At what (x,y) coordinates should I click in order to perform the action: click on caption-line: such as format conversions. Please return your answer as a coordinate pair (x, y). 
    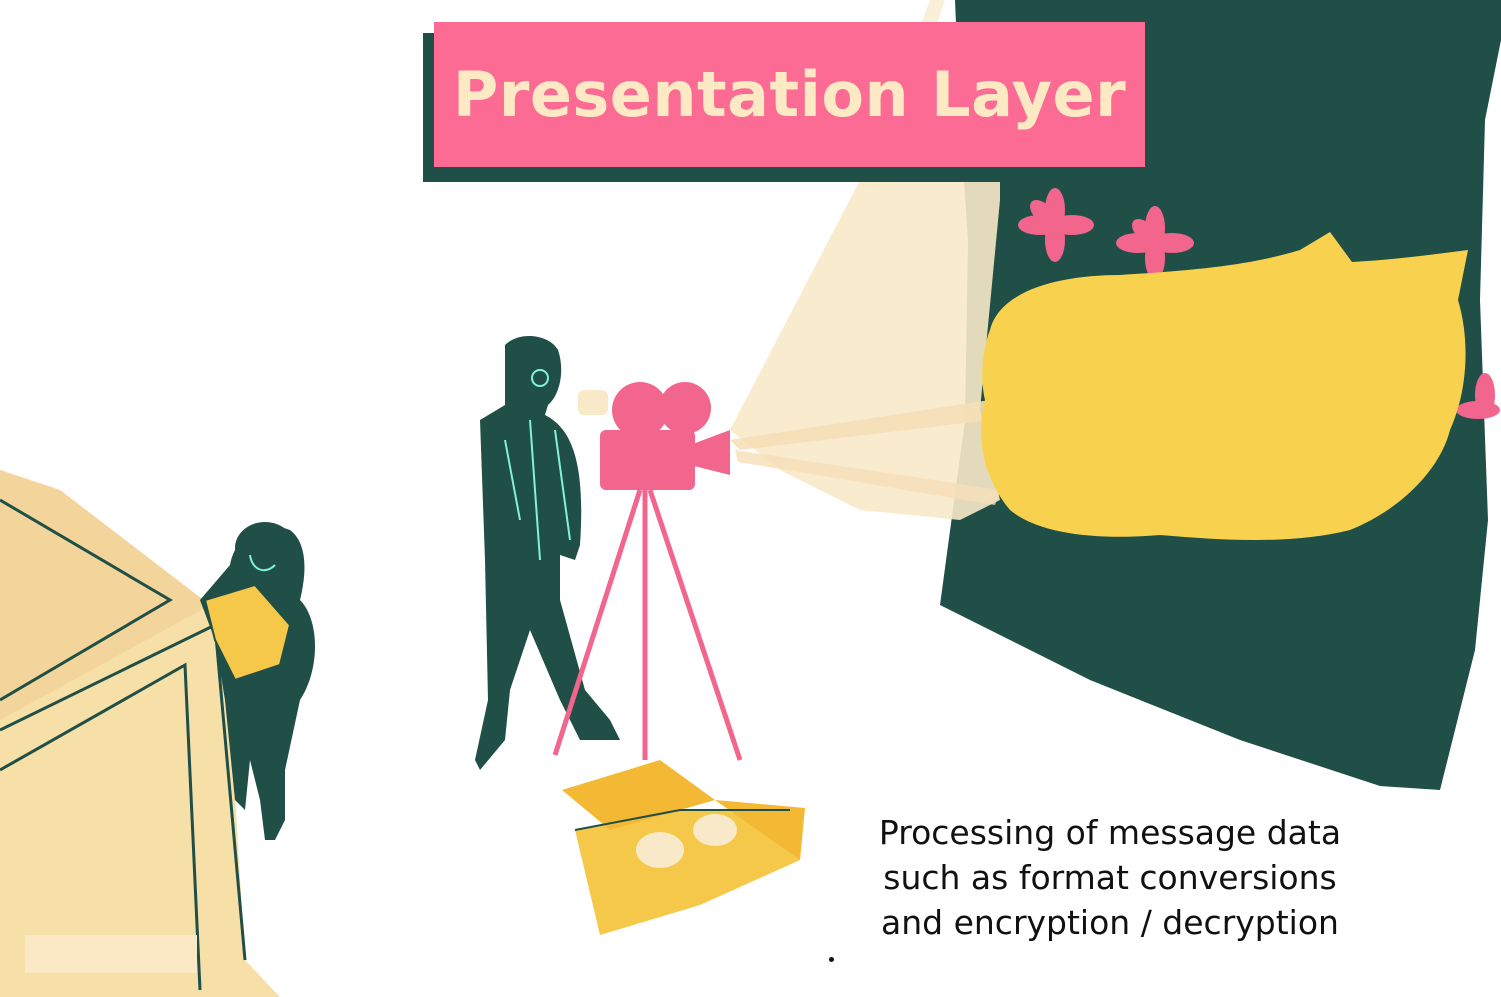
    Looking at the image, I should click on (1110, 877).